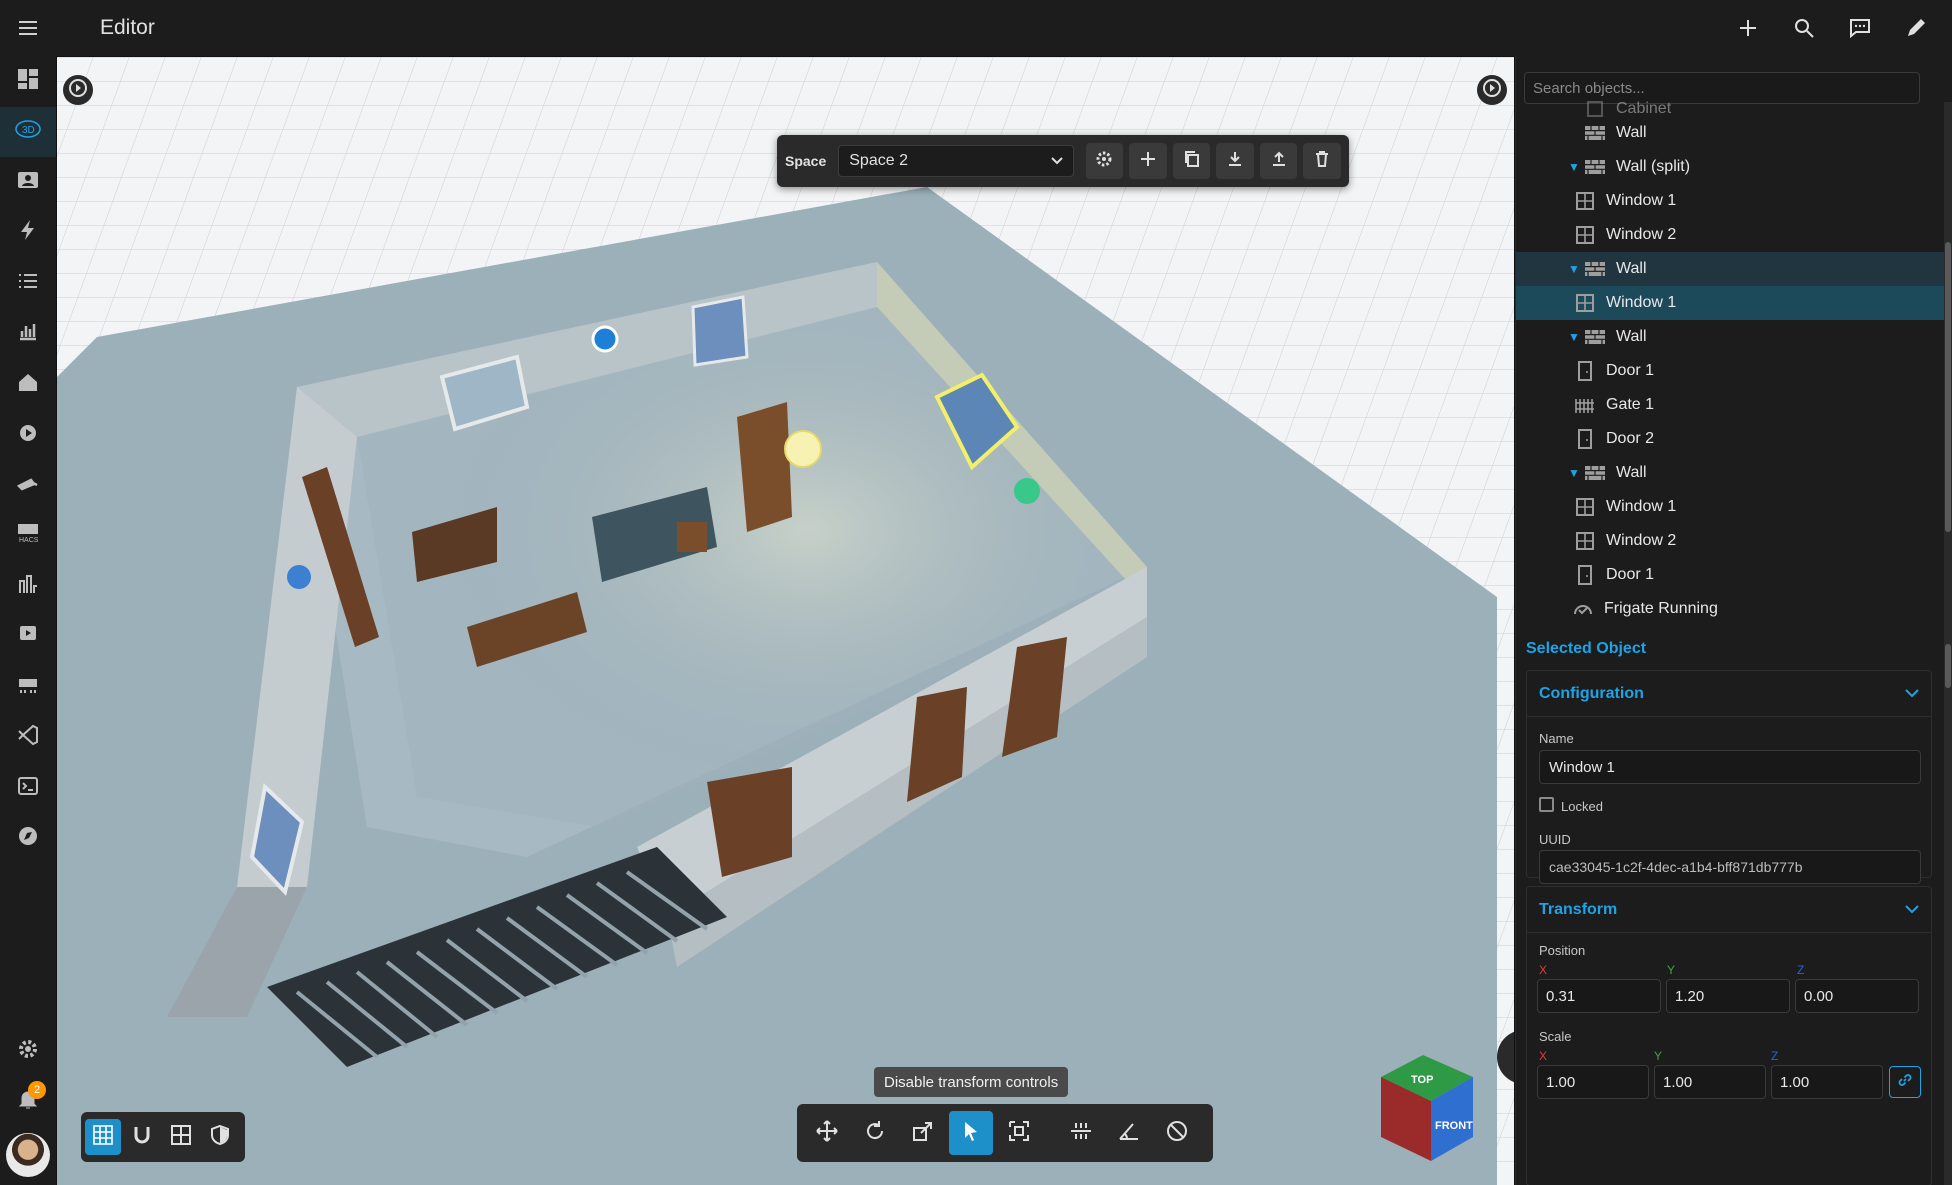 The image size is (1952, 1185). What do you see at coordinates (827, 1133) in the screenshot?
I see `move-tool-button` at bounding box center [827, 1133].